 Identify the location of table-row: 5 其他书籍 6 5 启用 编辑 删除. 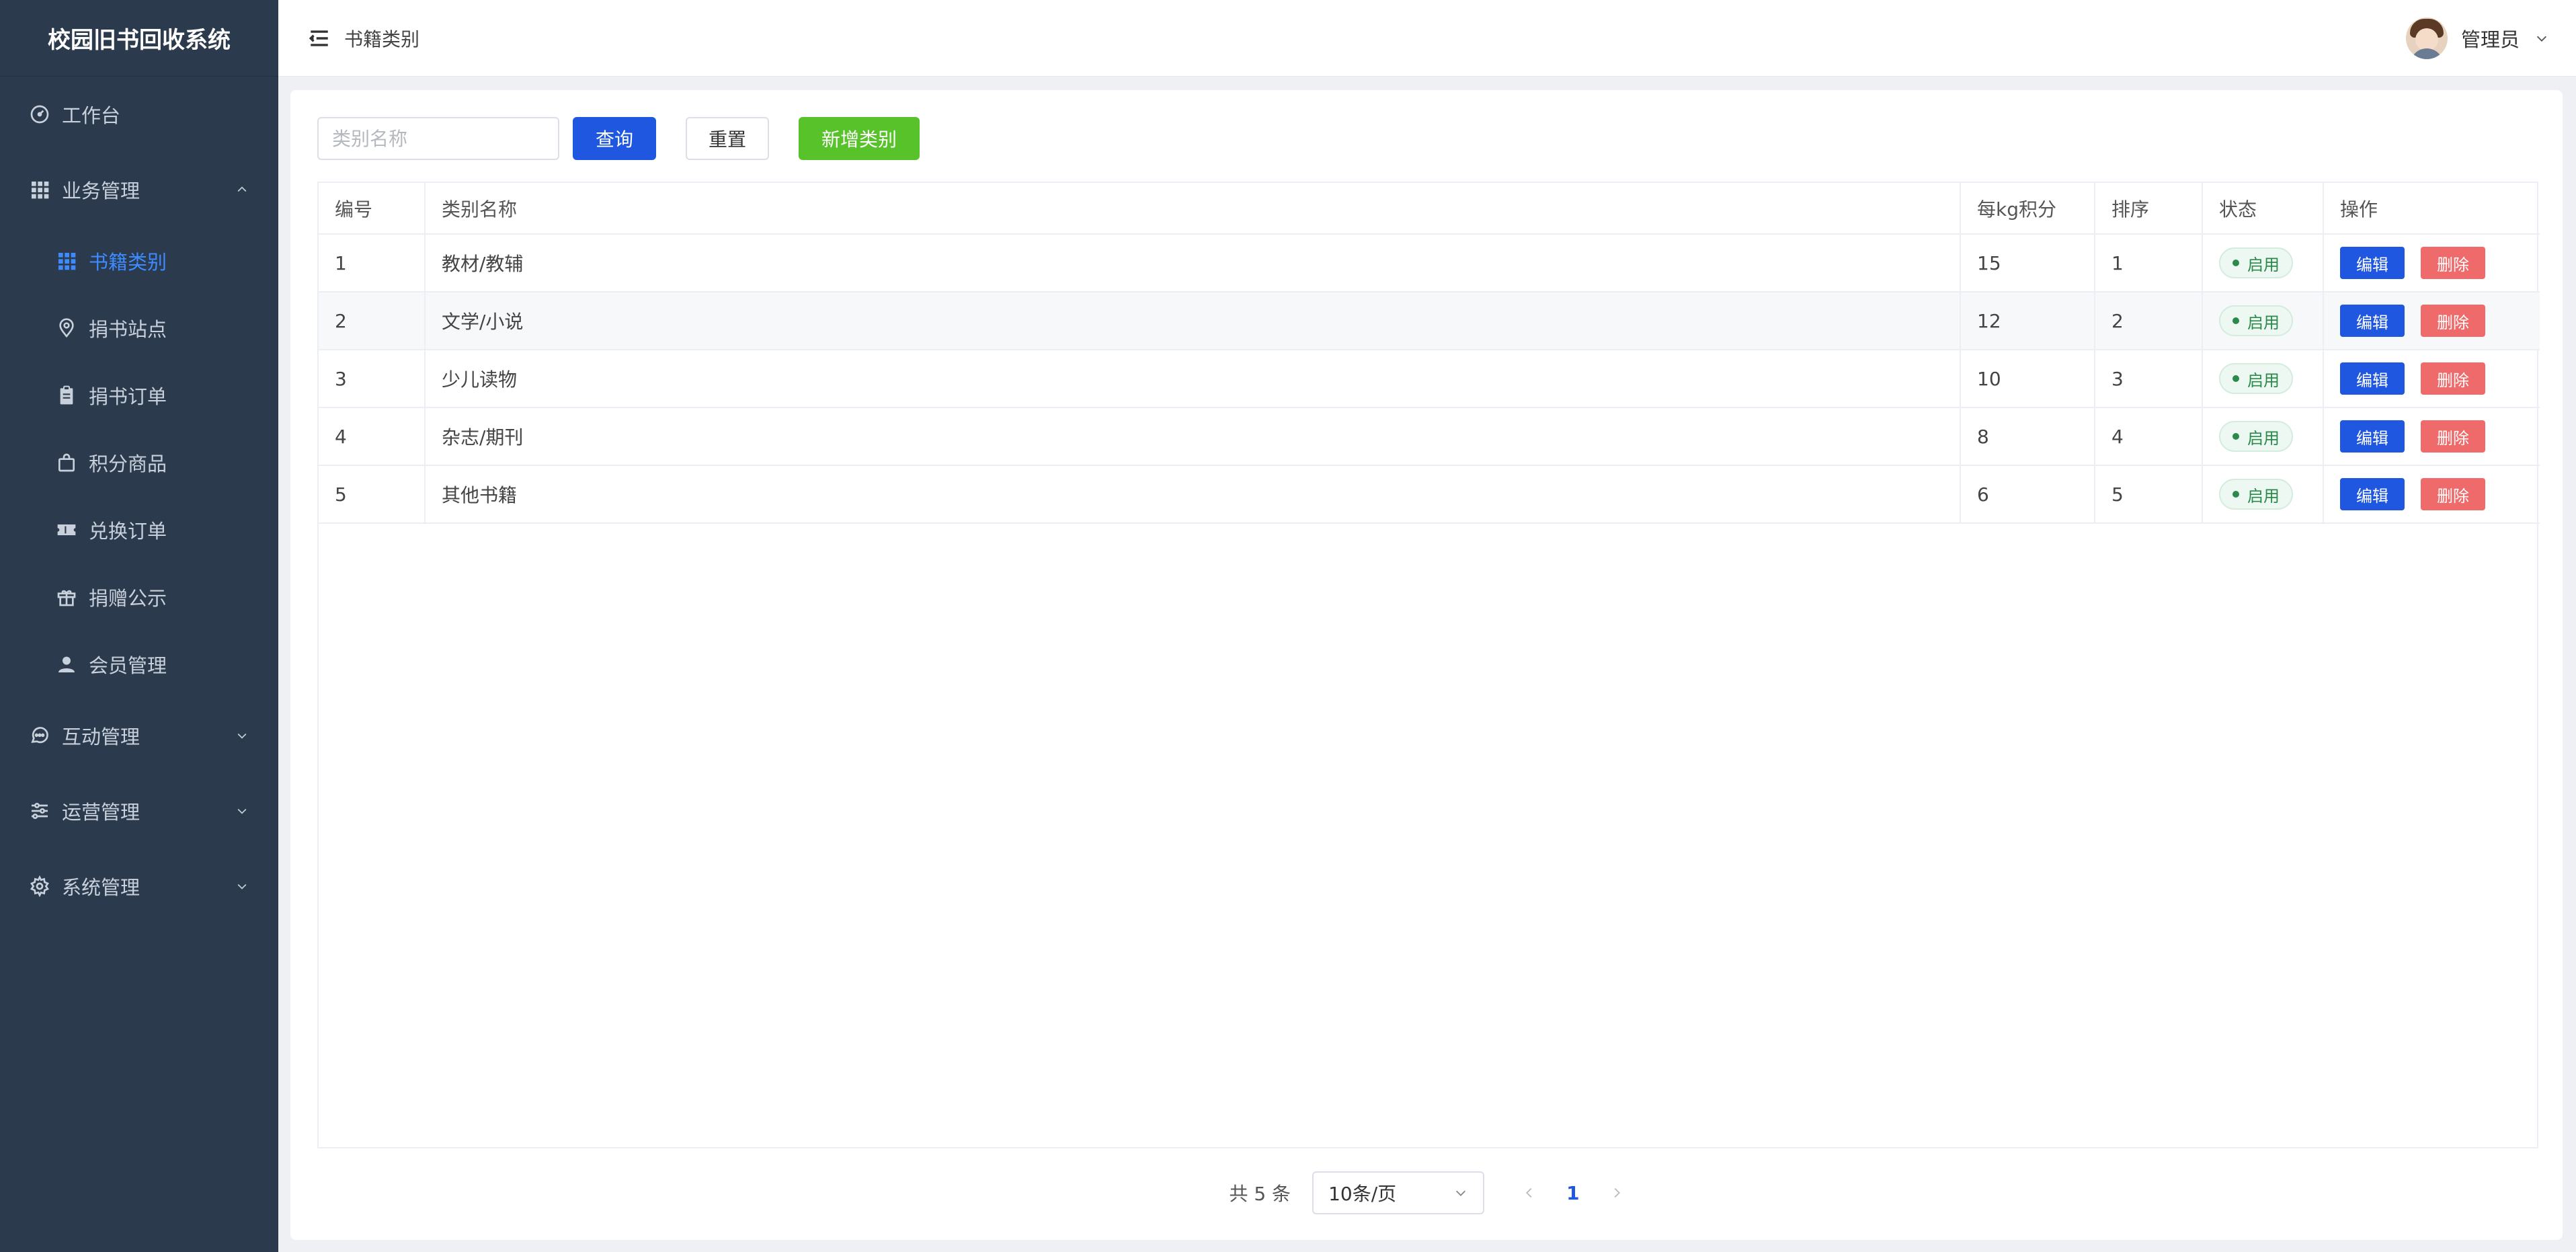
(1429, 494).